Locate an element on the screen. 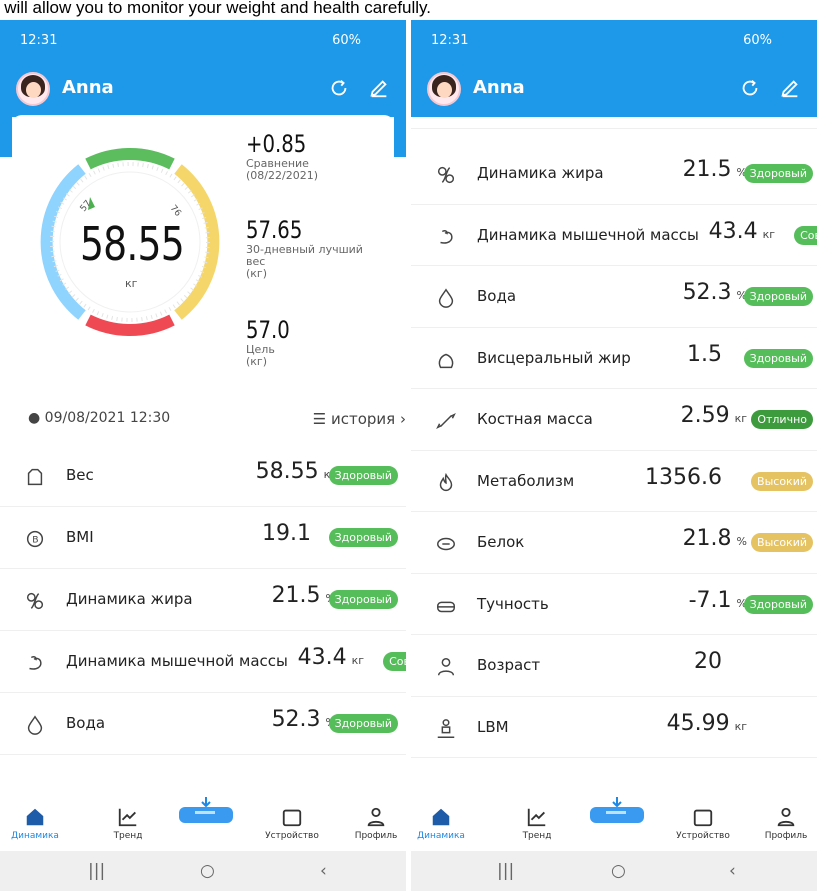  metric-value: 20 is located at coordinates (708, 661).